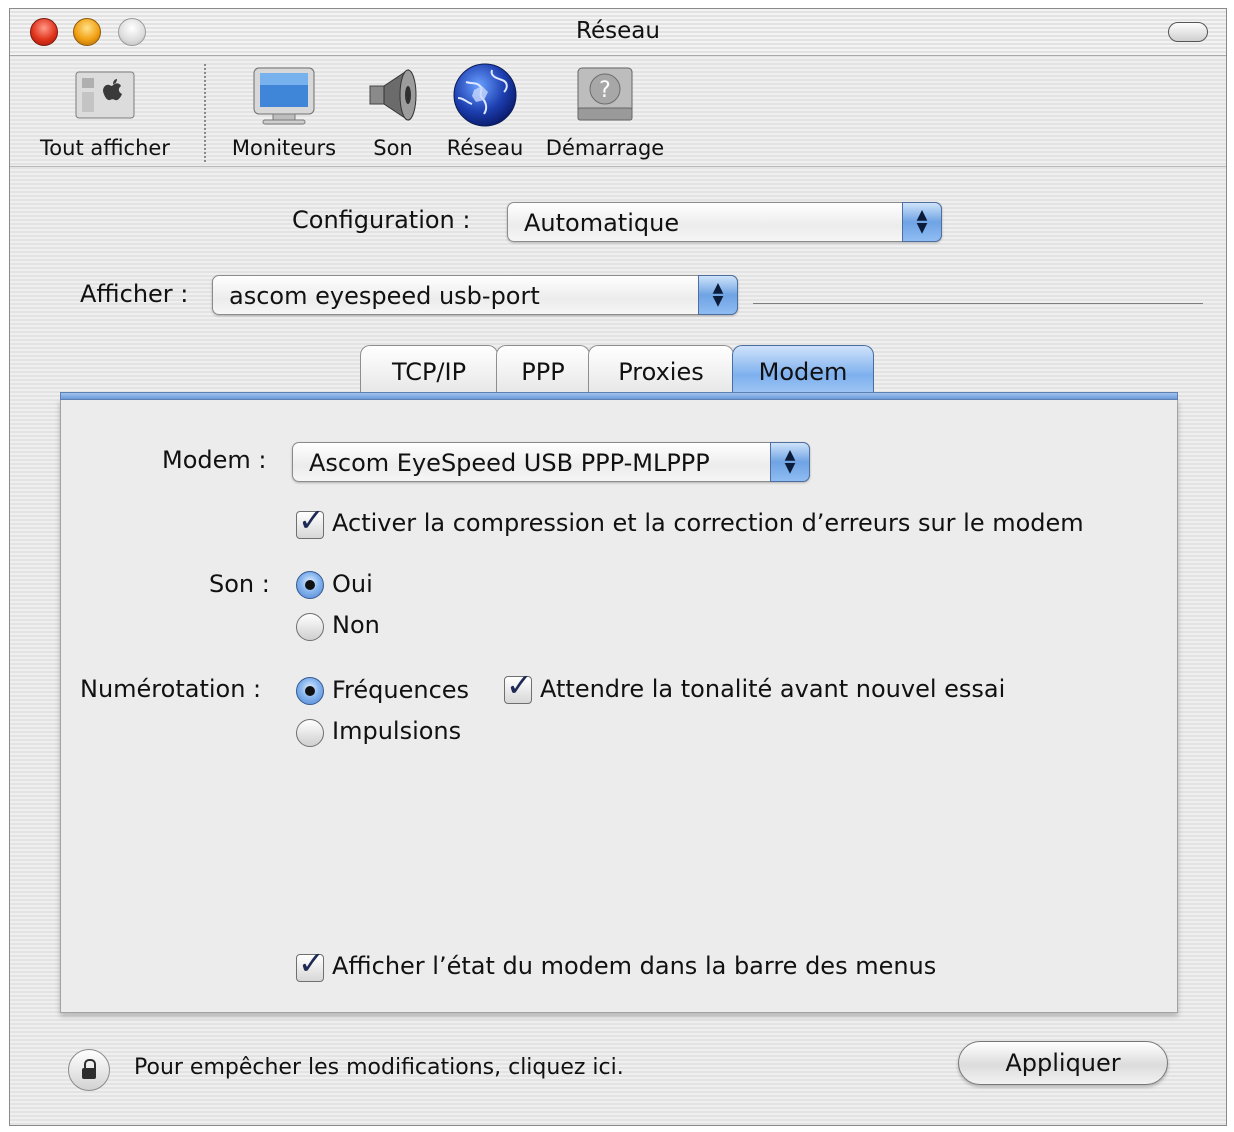  Describe the element at coordinates (543, 372) in the screenshot. I see `tab-ppp: PPP` at that location.